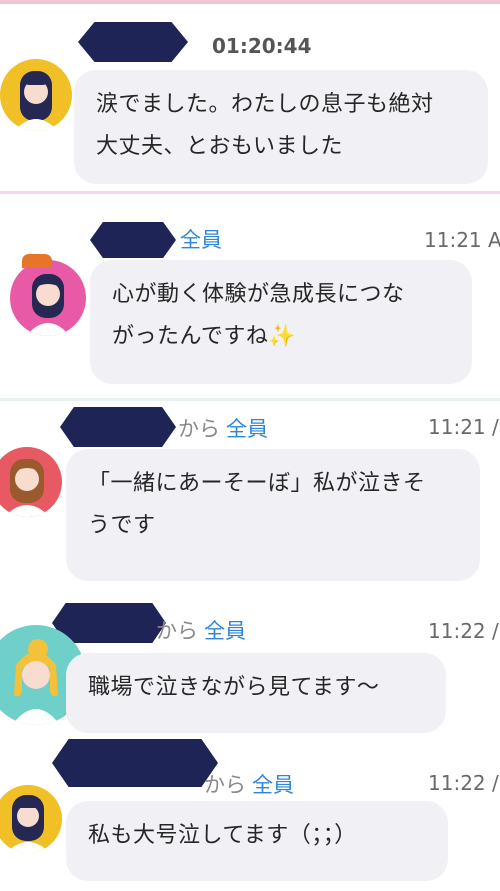 The height and width of the screenshot is (891, 500). What do you see at coordinates (190, 336) in the screenshot?
I see `message-text-line: がったんですね` at bounding box center [190, 336].